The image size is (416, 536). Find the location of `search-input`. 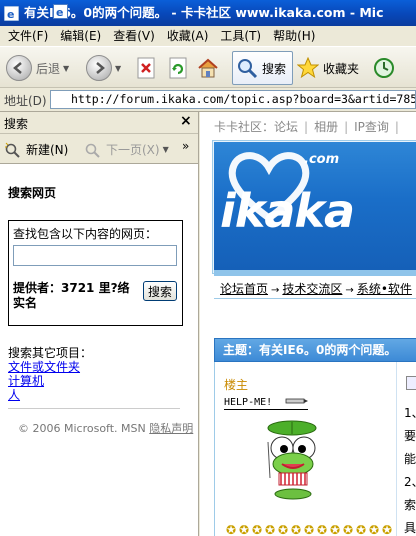

search-input is located at coordinates (95, 255).